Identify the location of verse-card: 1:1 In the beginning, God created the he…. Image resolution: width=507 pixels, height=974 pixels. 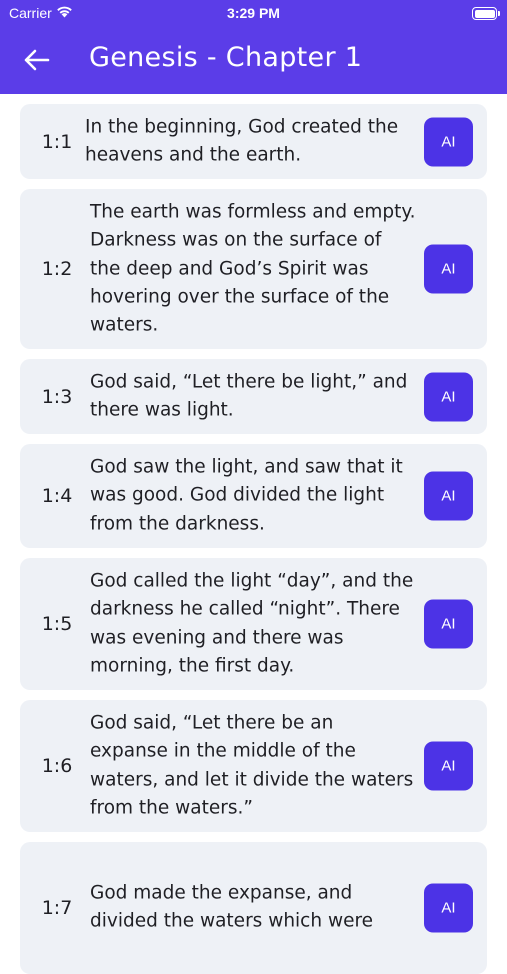
(253, 141).